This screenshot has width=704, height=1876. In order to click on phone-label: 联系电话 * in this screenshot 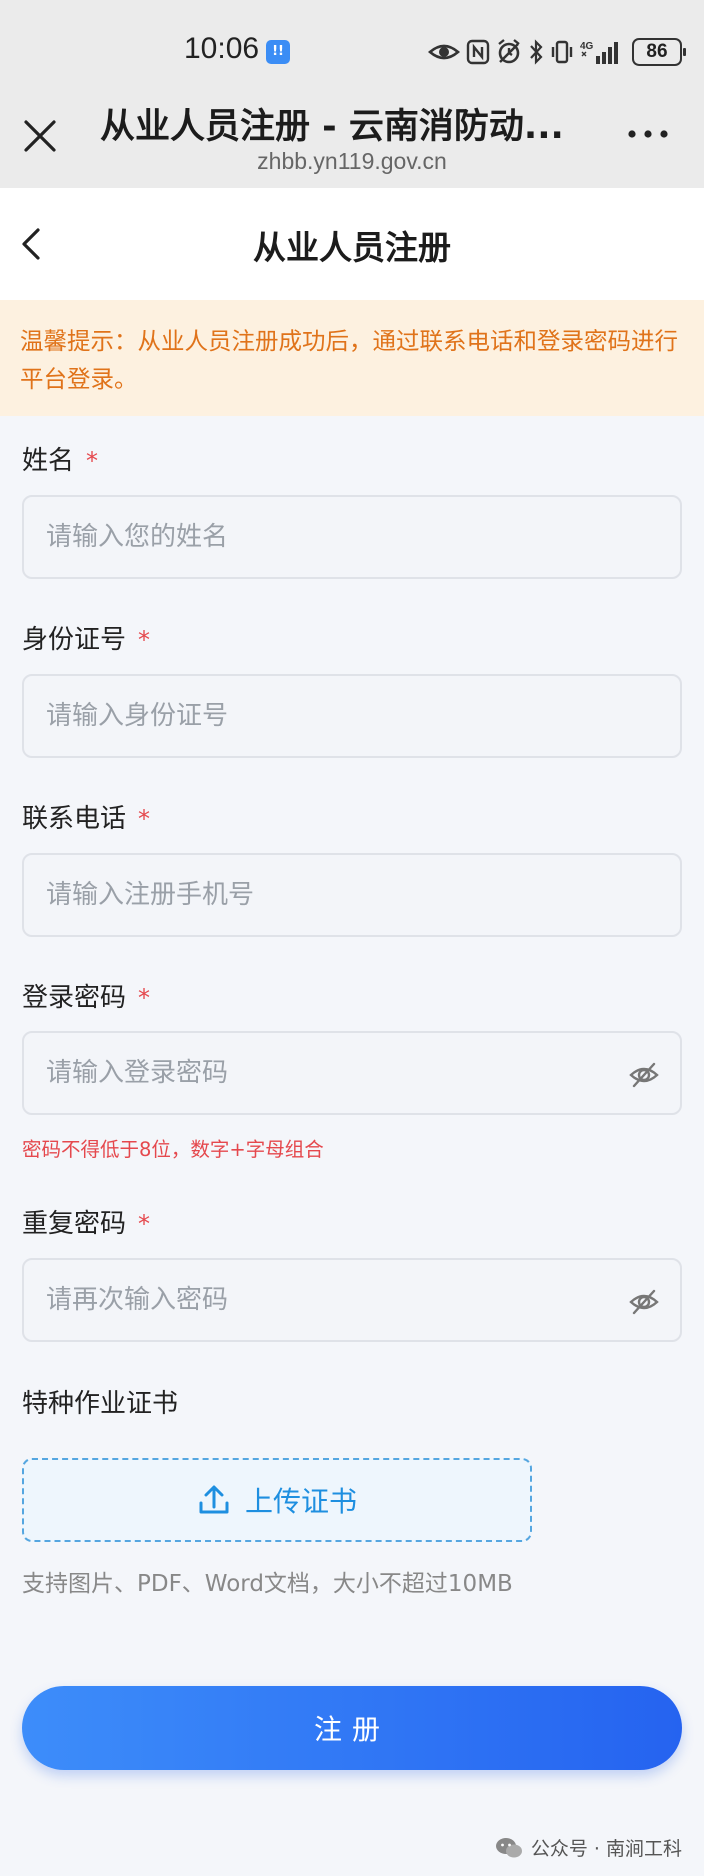, I will do `click(86, 816)`.